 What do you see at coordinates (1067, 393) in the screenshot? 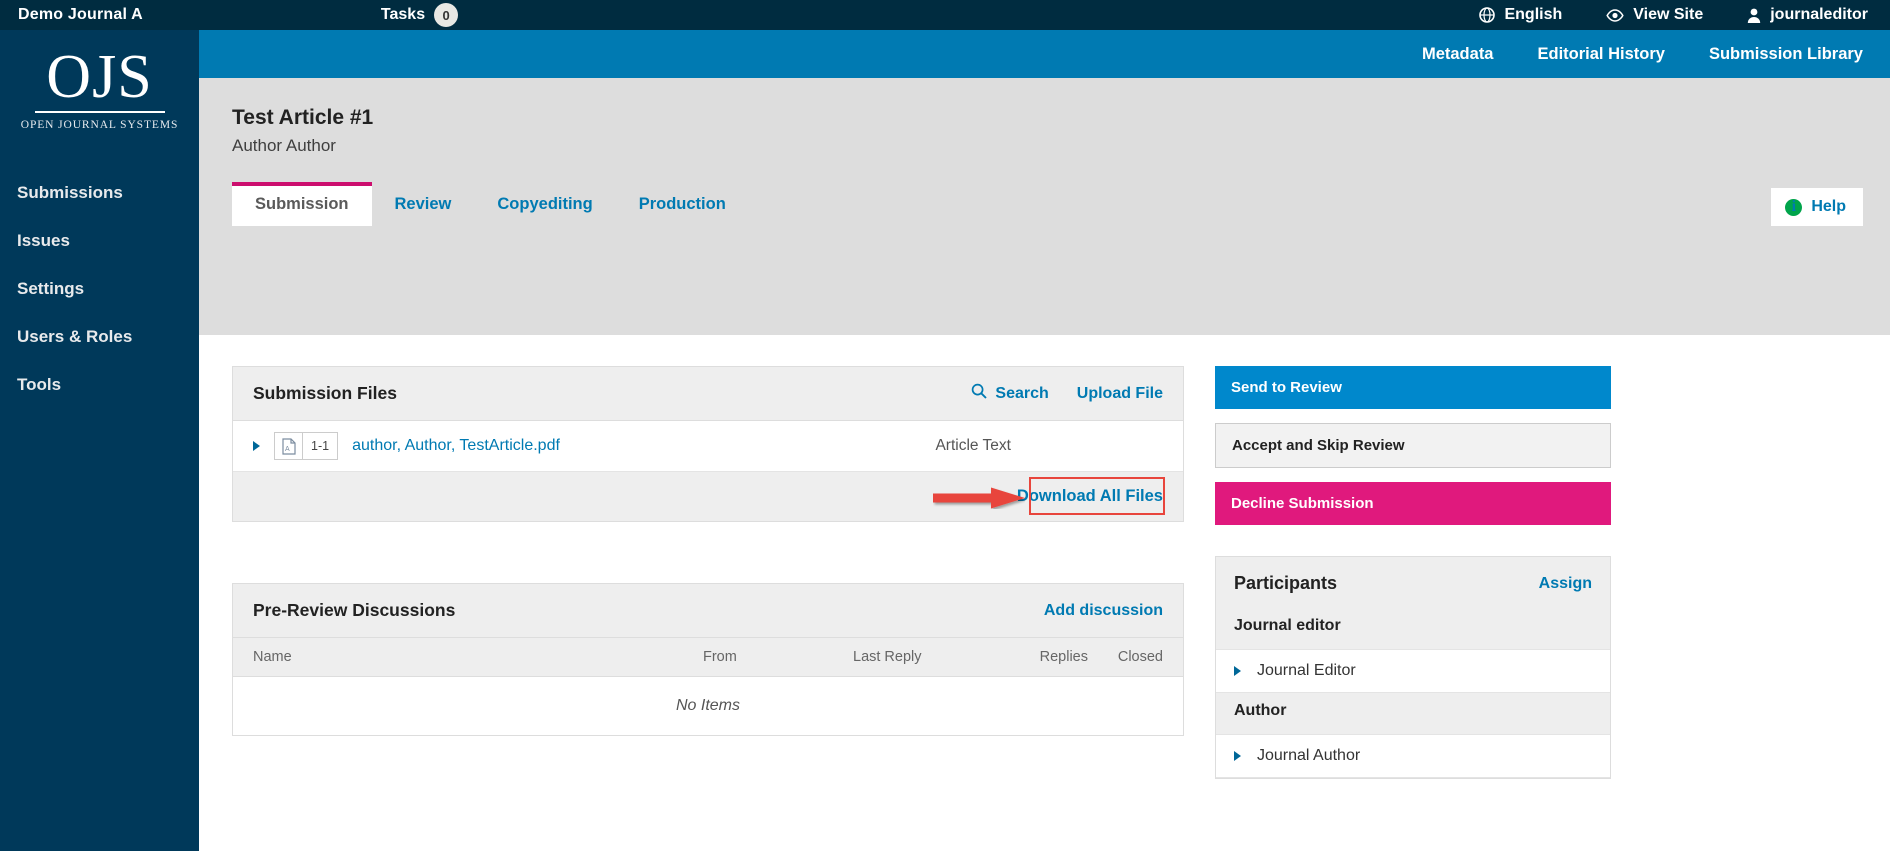
I see `submission-files-actions: Search Upload File` at bounding box center [1067, 393].